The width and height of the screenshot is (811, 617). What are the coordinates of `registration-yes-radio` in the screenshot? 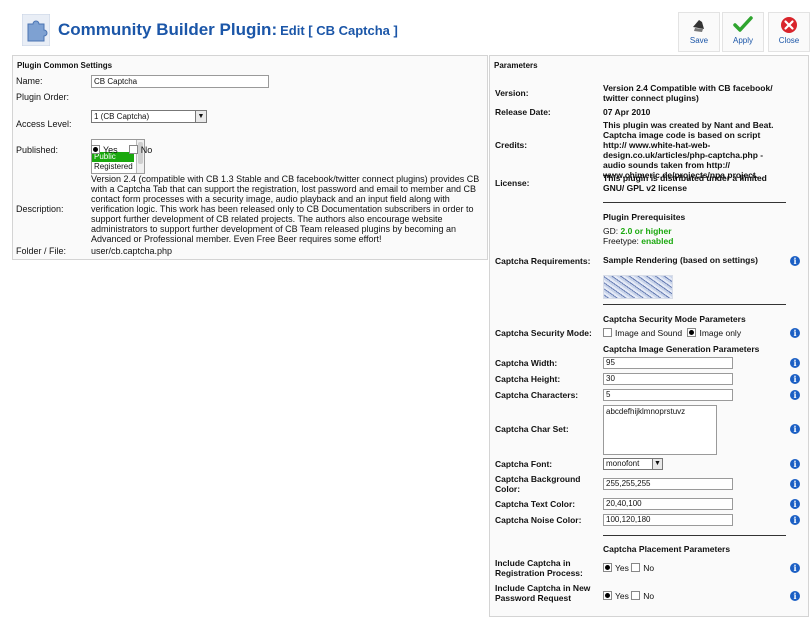 It's located at (607, 567).